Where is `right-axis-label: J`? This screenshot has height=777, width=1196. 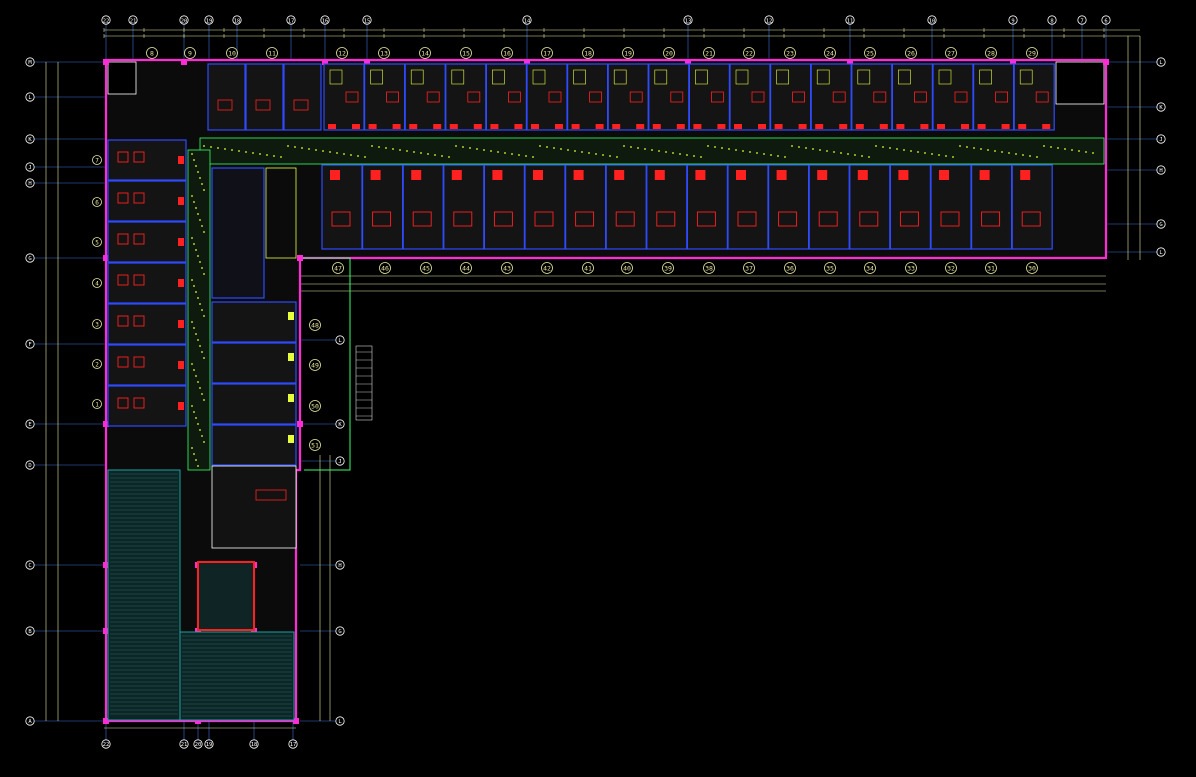
right-axis-label: J is located at coordinates (1160, 140).